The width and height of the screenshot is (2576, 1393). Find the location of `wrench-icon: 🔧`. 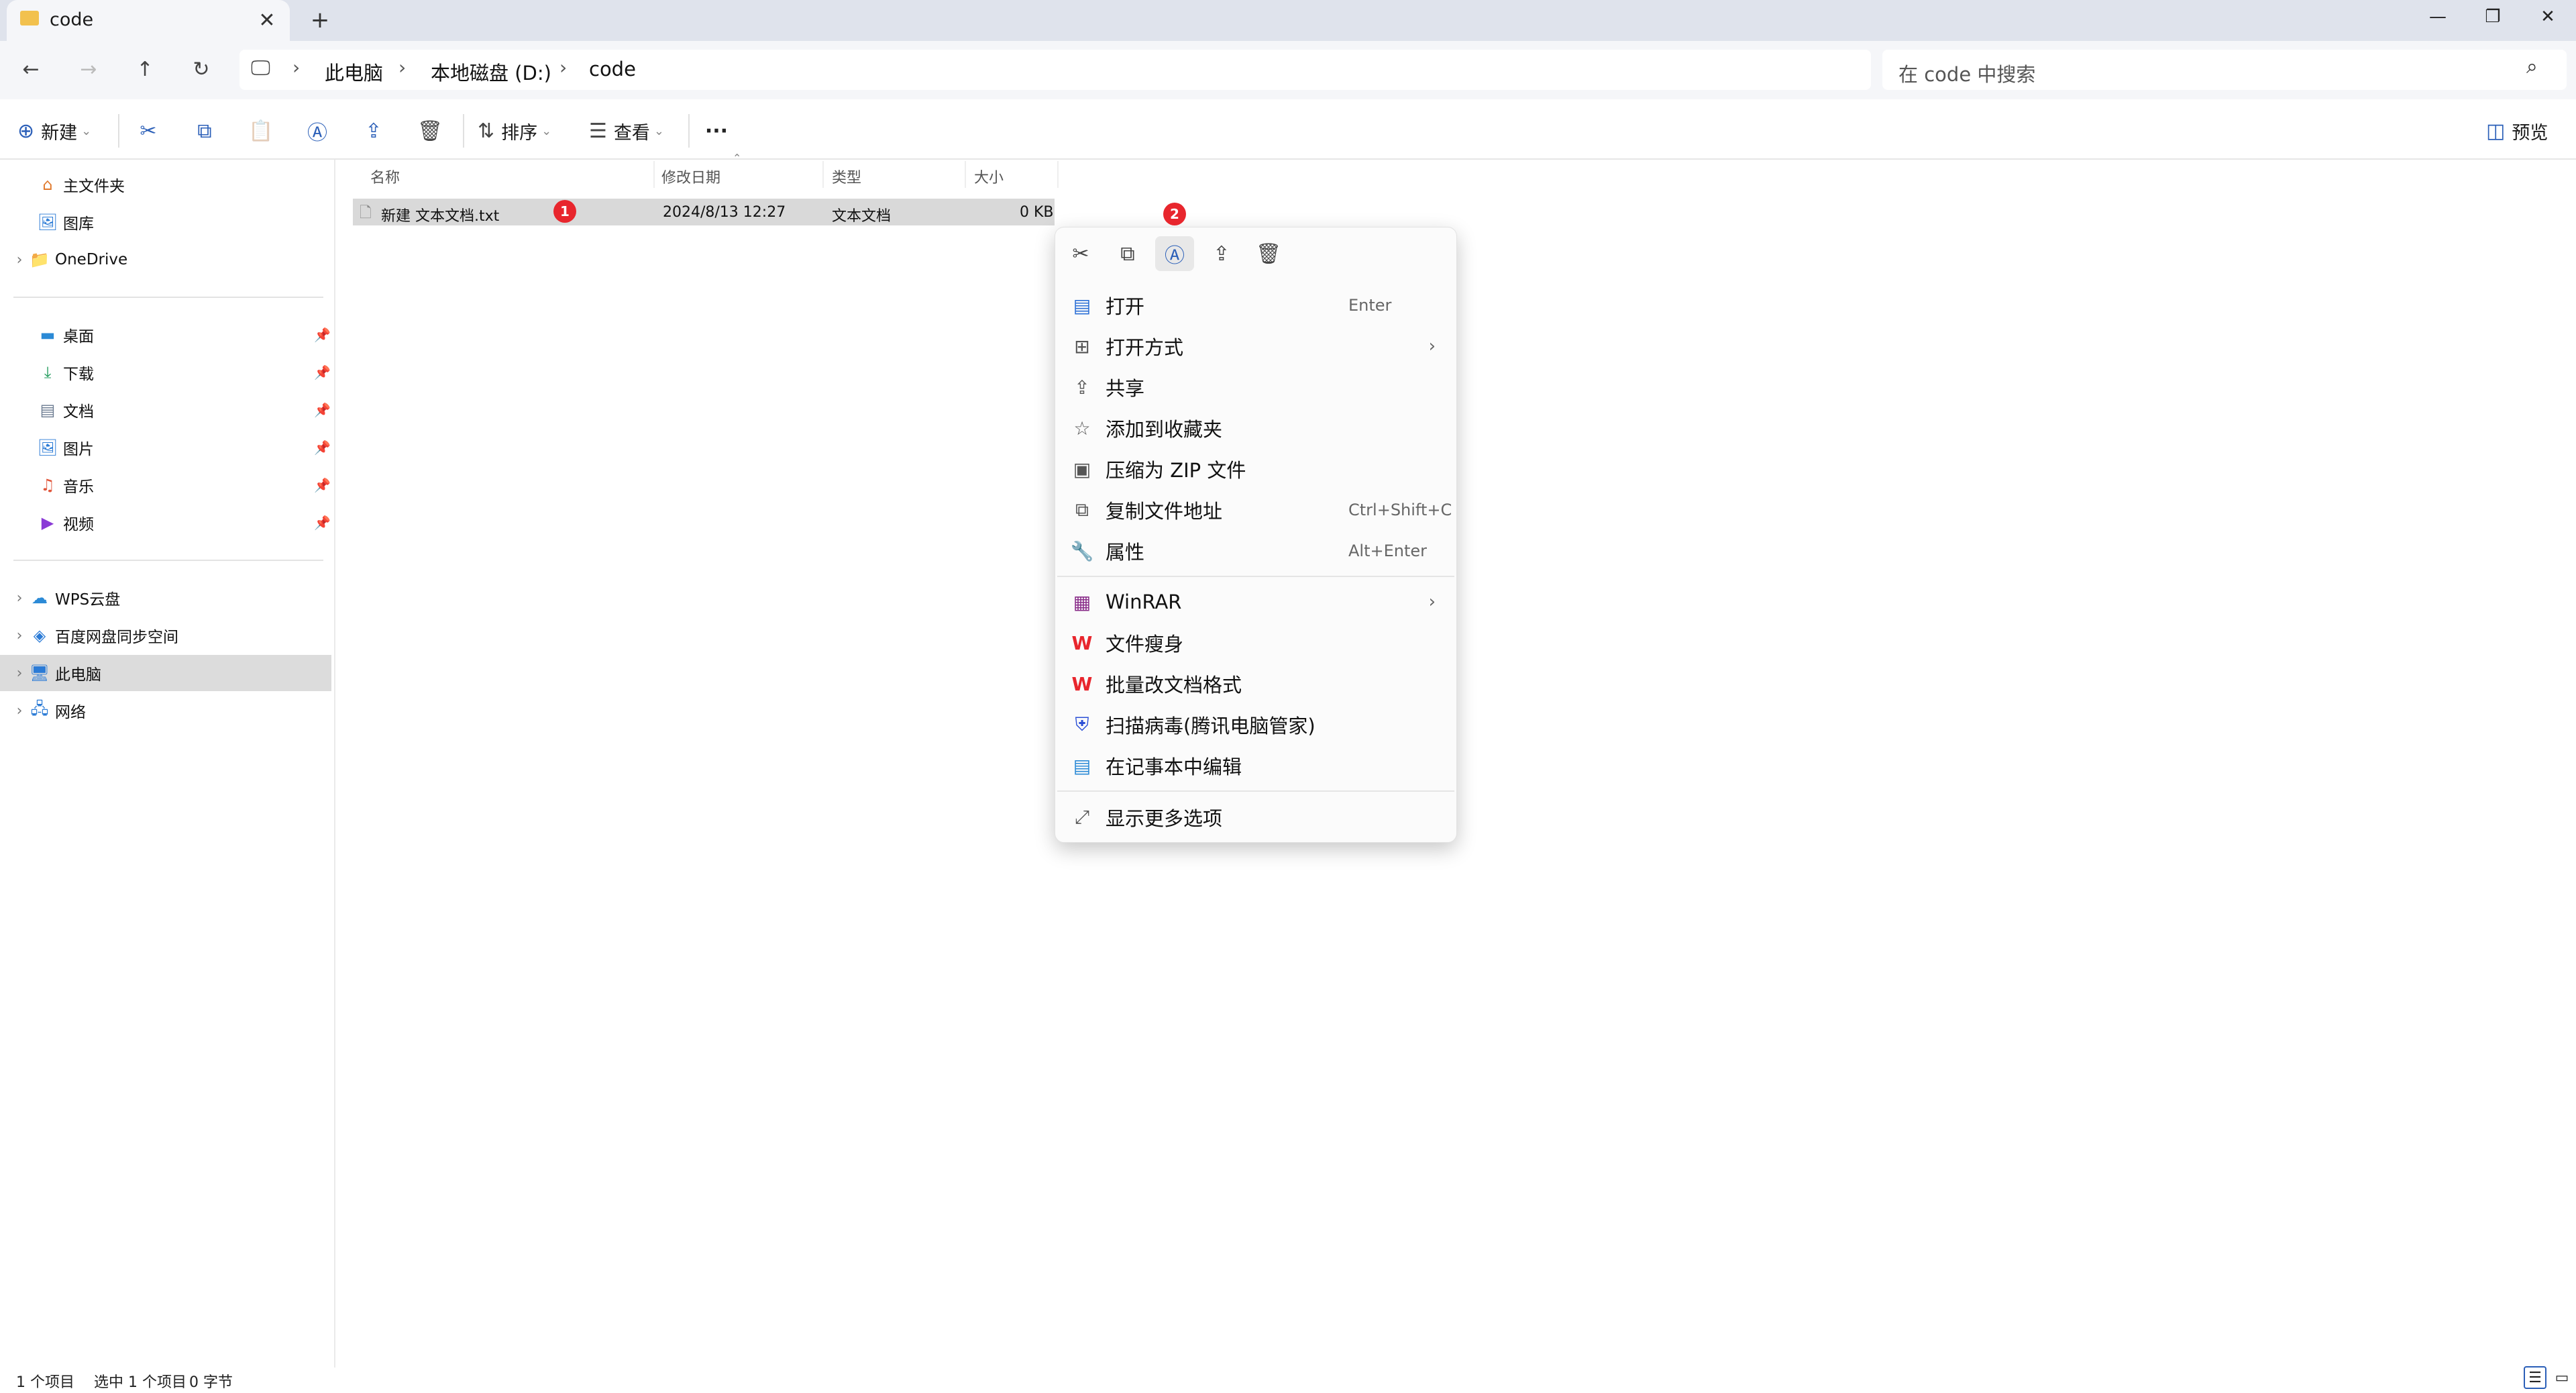

wrench-icon: 🔧 is located at coordinates (1082, 550).